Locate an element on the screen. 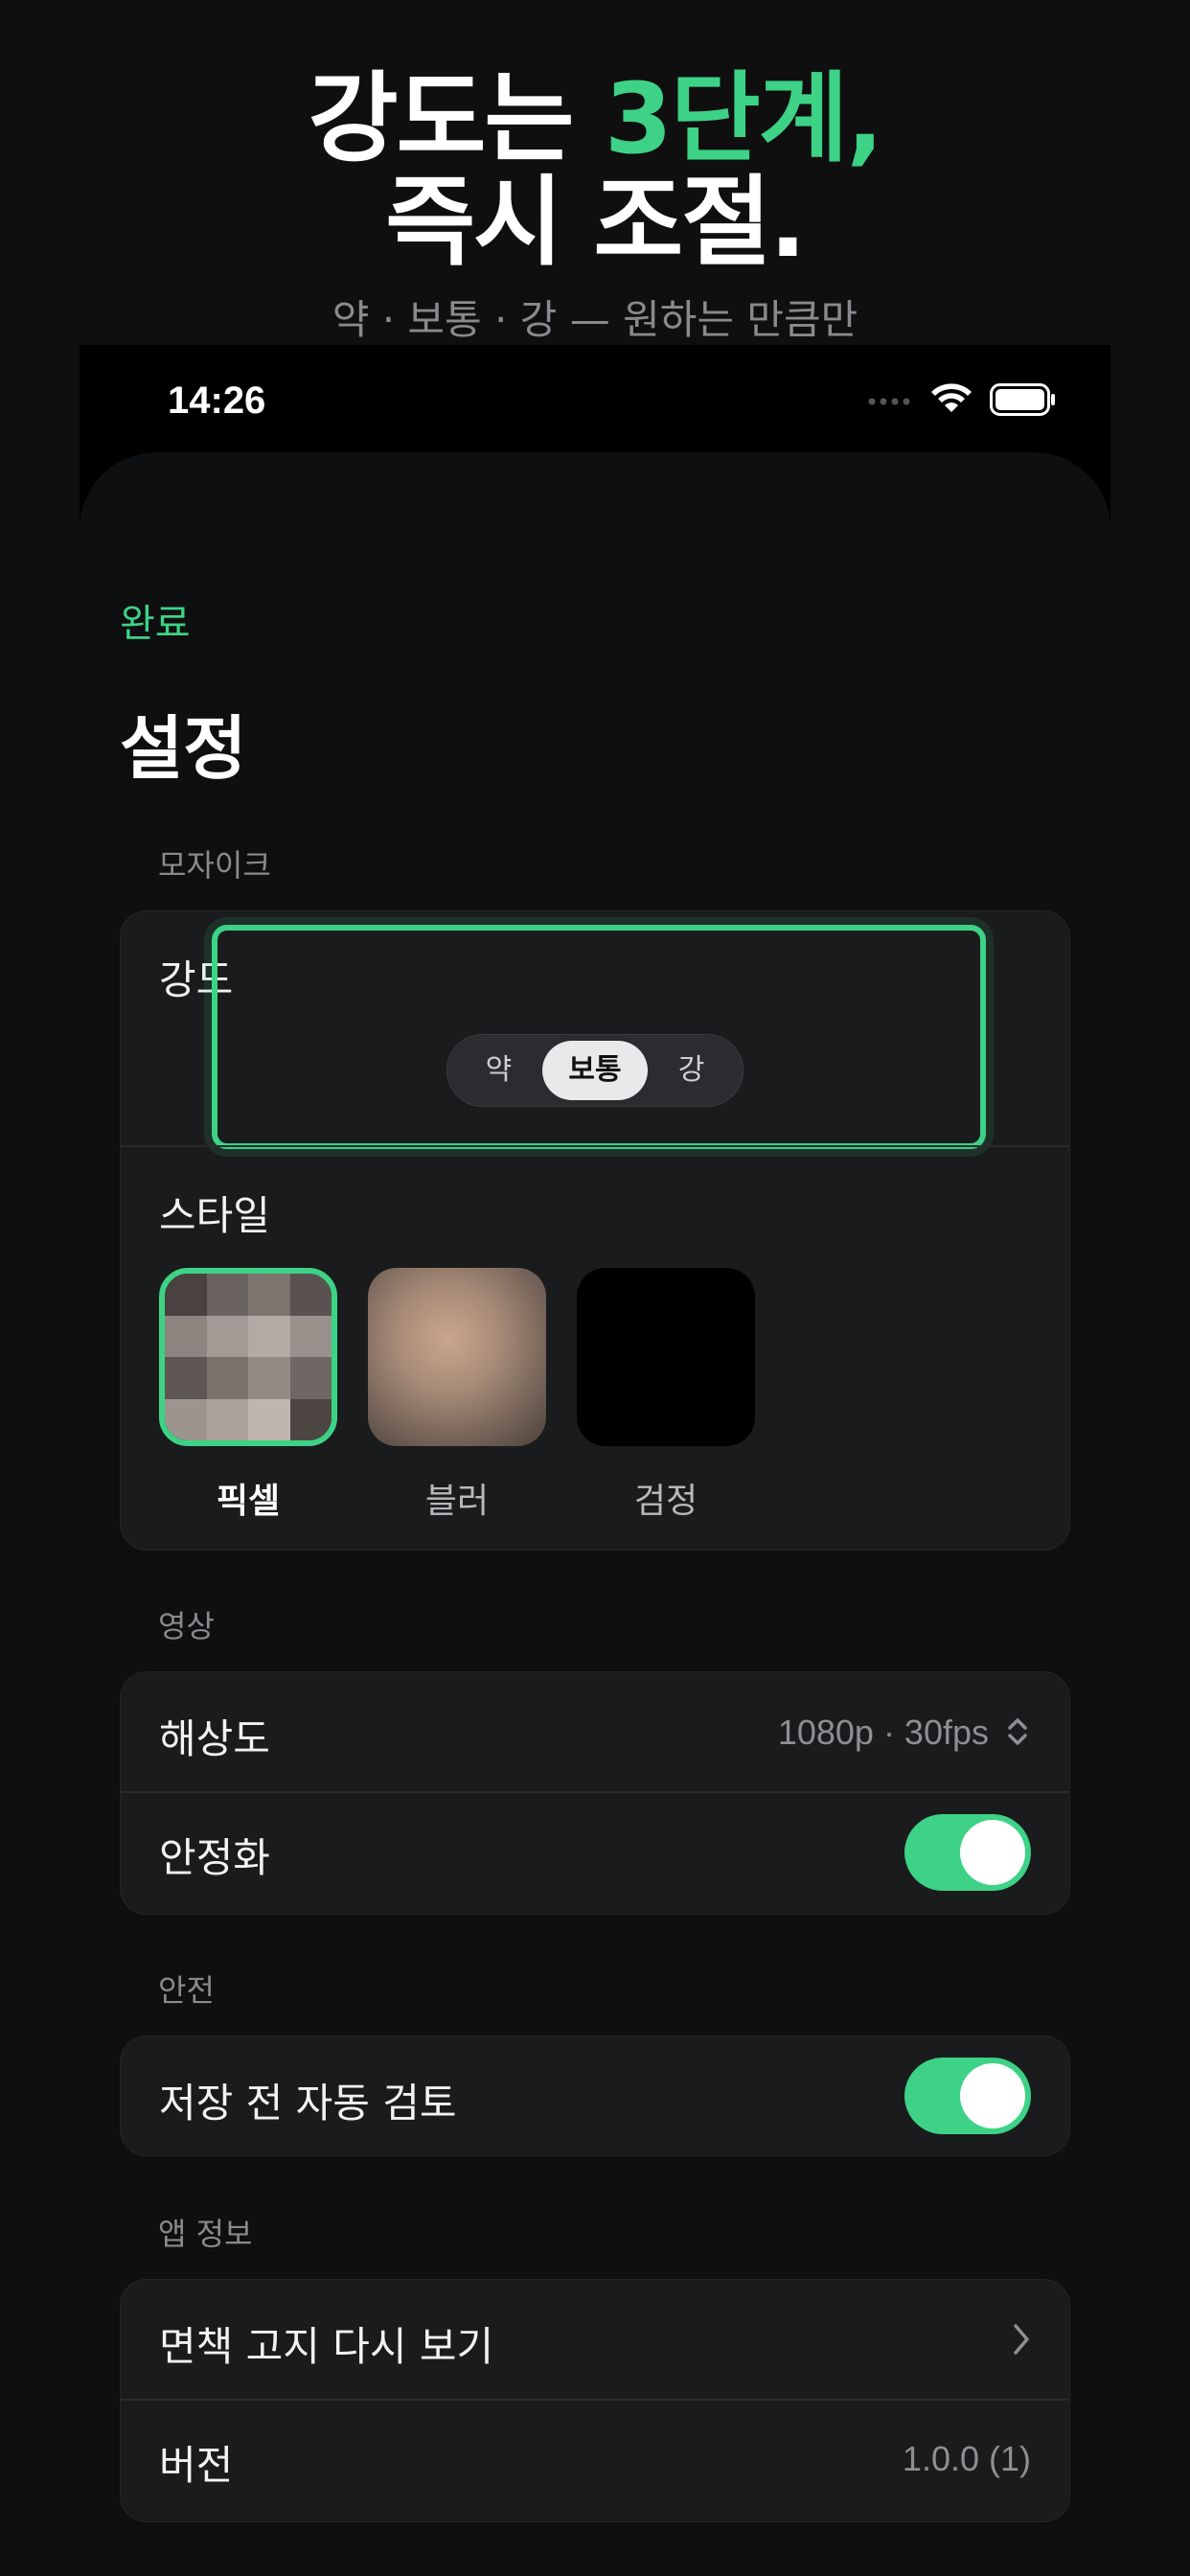 The width and height of the screenshot is (1190, 2576). section-header-mosaic: 모자이크 is located at coordinates (214, 865).